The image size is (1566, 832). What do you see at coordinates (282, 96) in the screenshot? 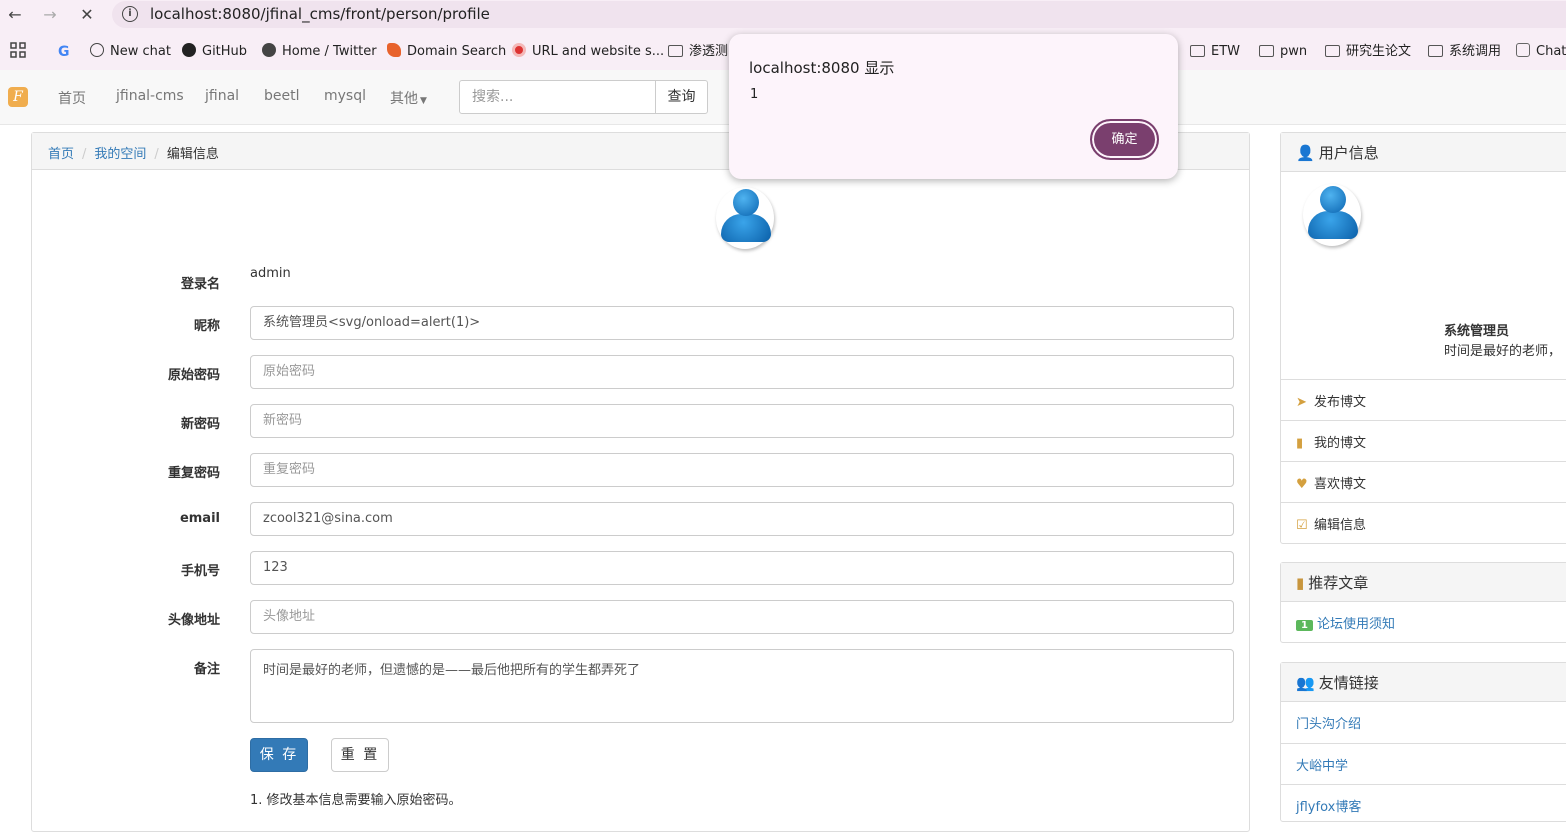
I see `nav-beetl: beetl` at bounding box center [282, 96].